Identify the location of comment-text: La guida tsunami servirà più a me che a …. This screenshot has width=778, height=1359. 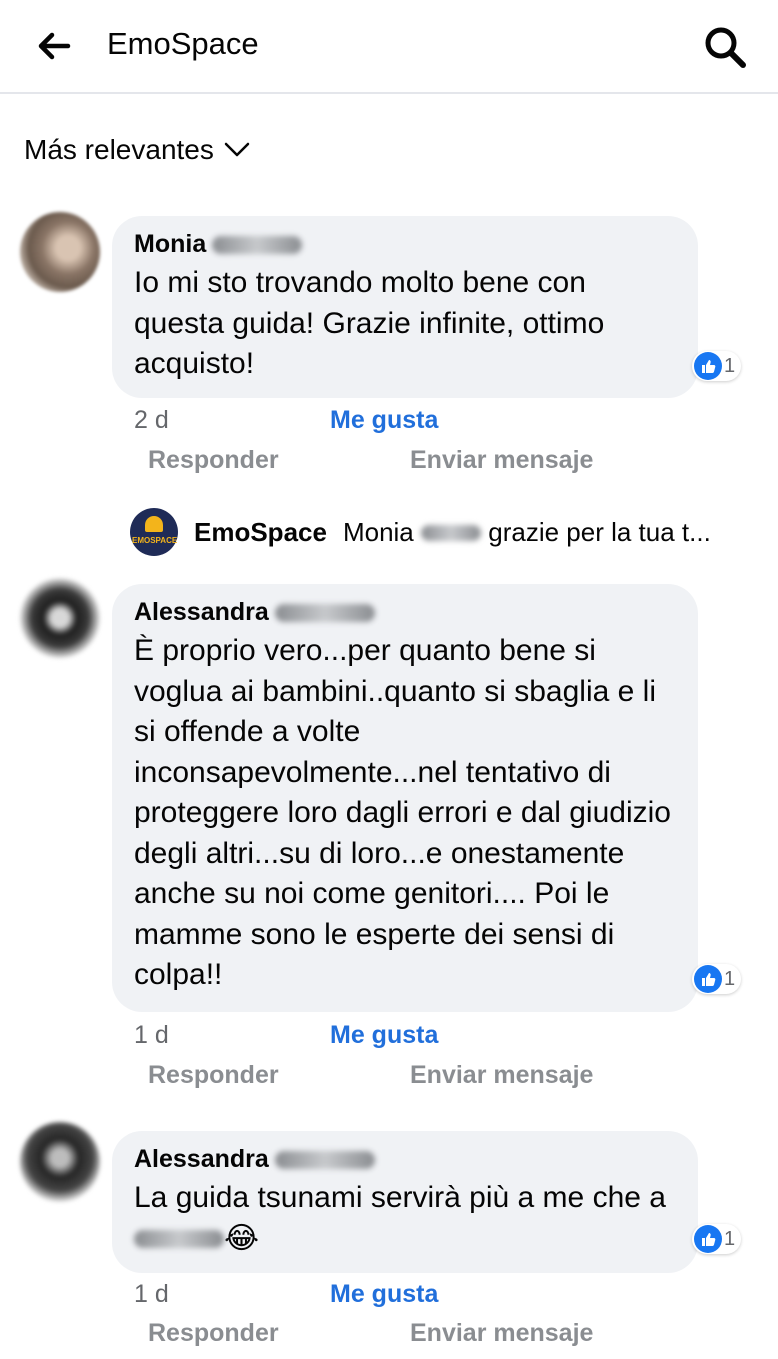
(400, 1218).